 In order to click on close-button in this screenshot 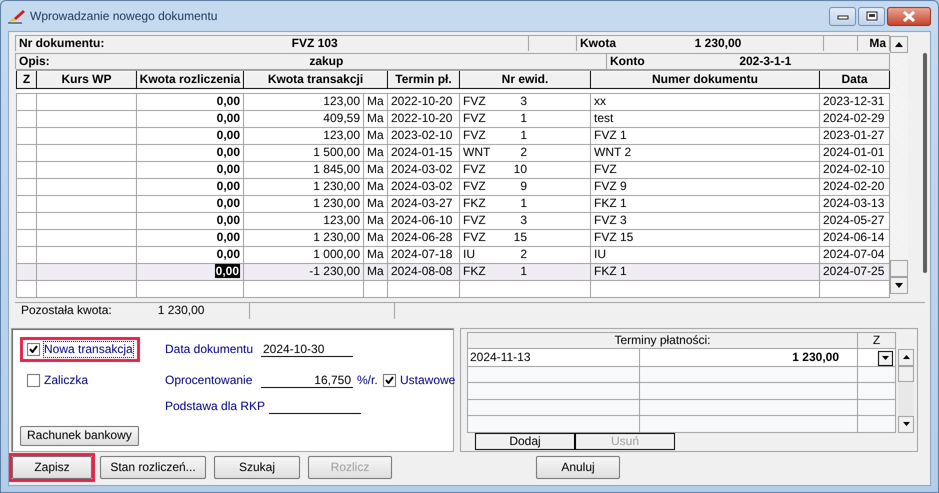, I will do `click(909, 16)`.